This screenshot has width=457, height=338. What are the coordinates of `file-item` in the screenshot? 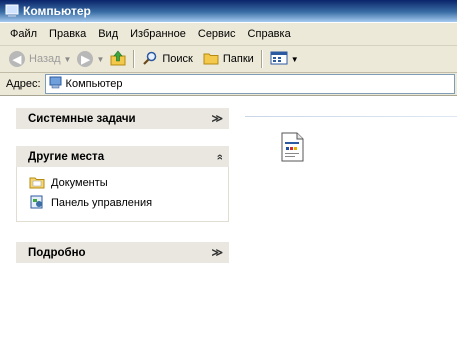 It's located at (292, 148).